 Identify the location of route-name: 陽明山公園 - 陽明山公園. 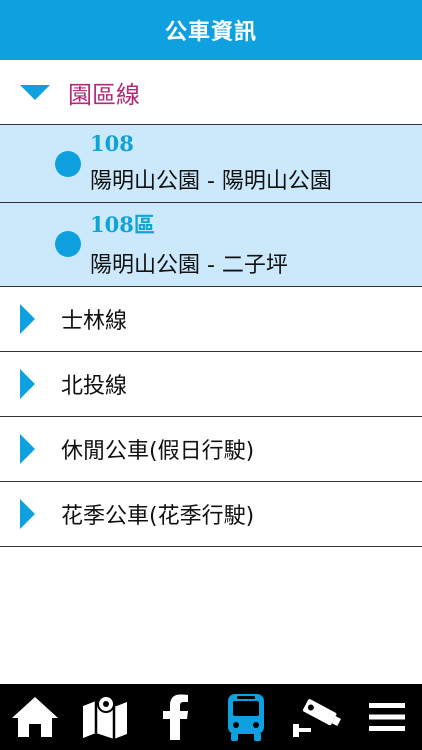
(211, 181).